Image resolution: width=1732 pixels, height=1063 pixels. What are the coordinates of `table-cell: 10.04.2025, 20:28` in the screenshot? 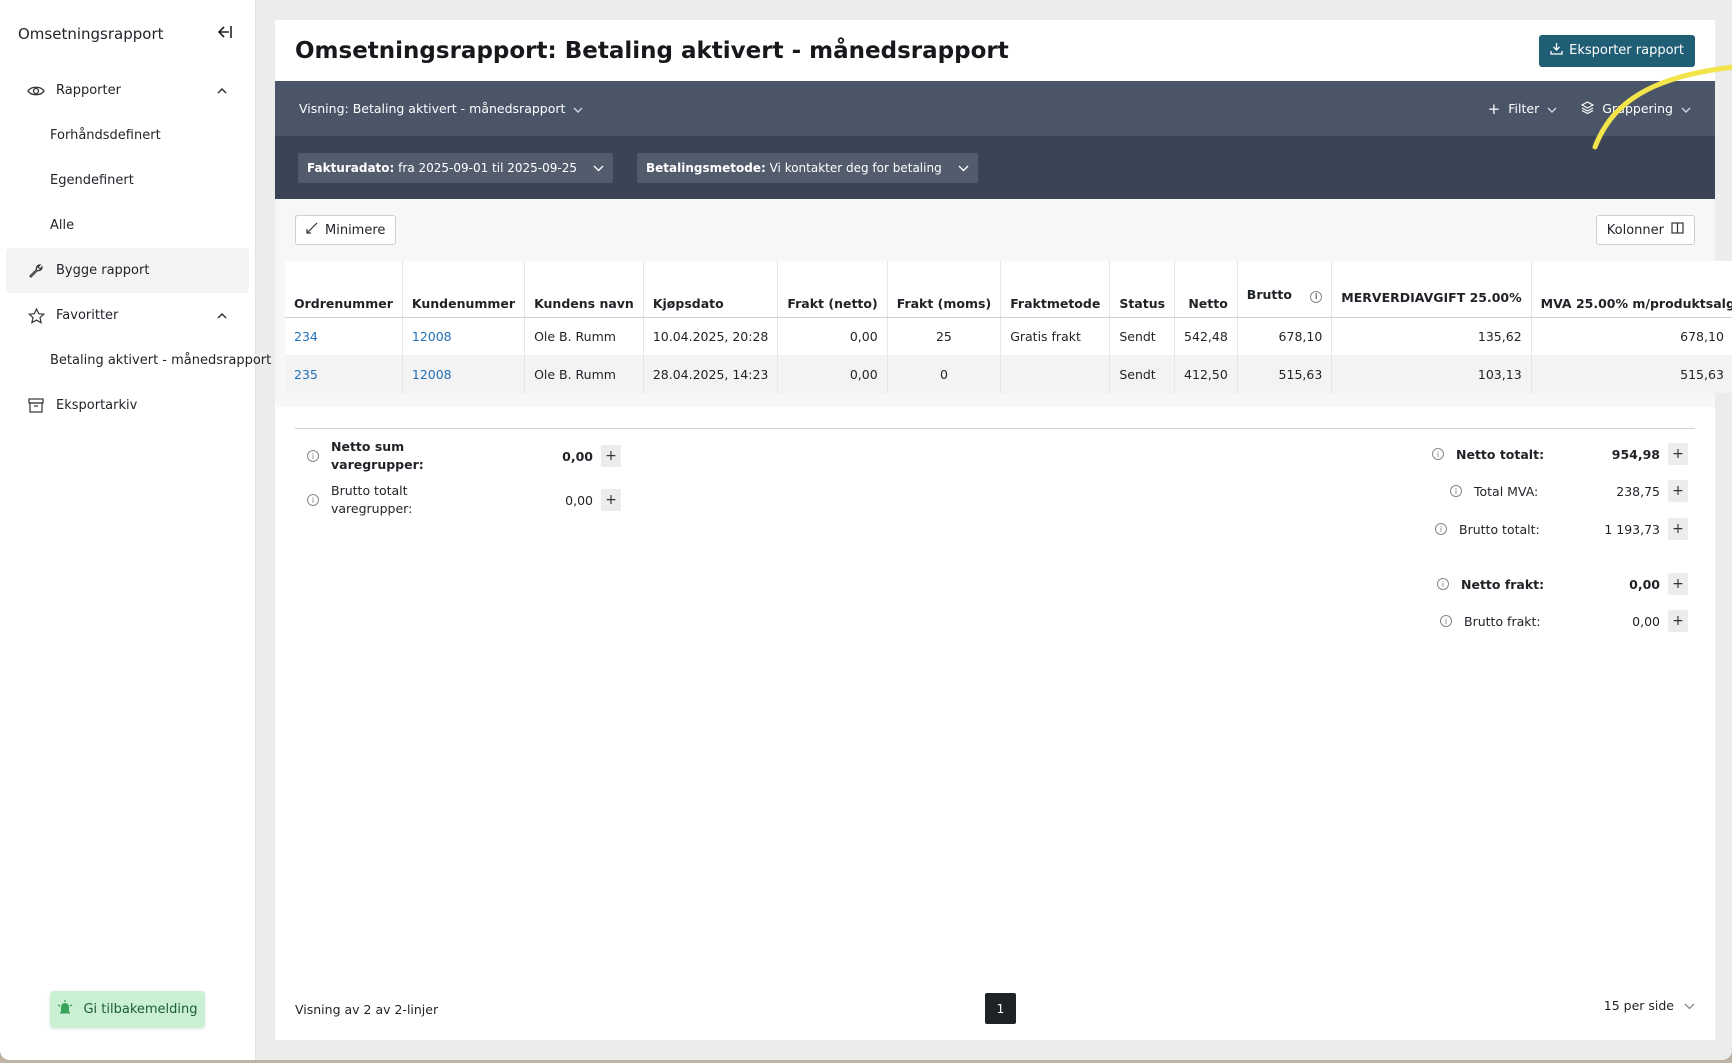 It's located at (710, 336).